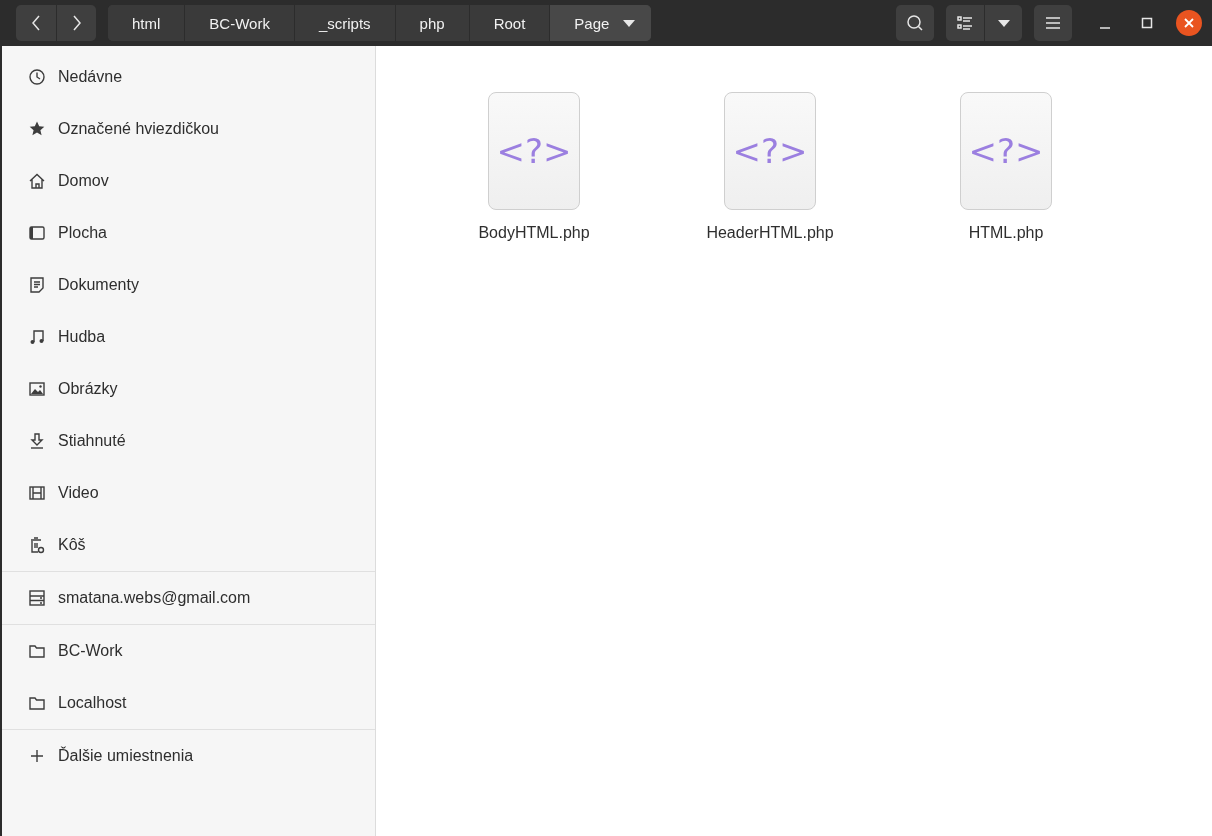 The width and height of the screenshot is (1212, 836). What do you see at coordinates (344, 23) in the screenshot?
I see `breadcrumb: _scripts` at bounding box center [344, 23].